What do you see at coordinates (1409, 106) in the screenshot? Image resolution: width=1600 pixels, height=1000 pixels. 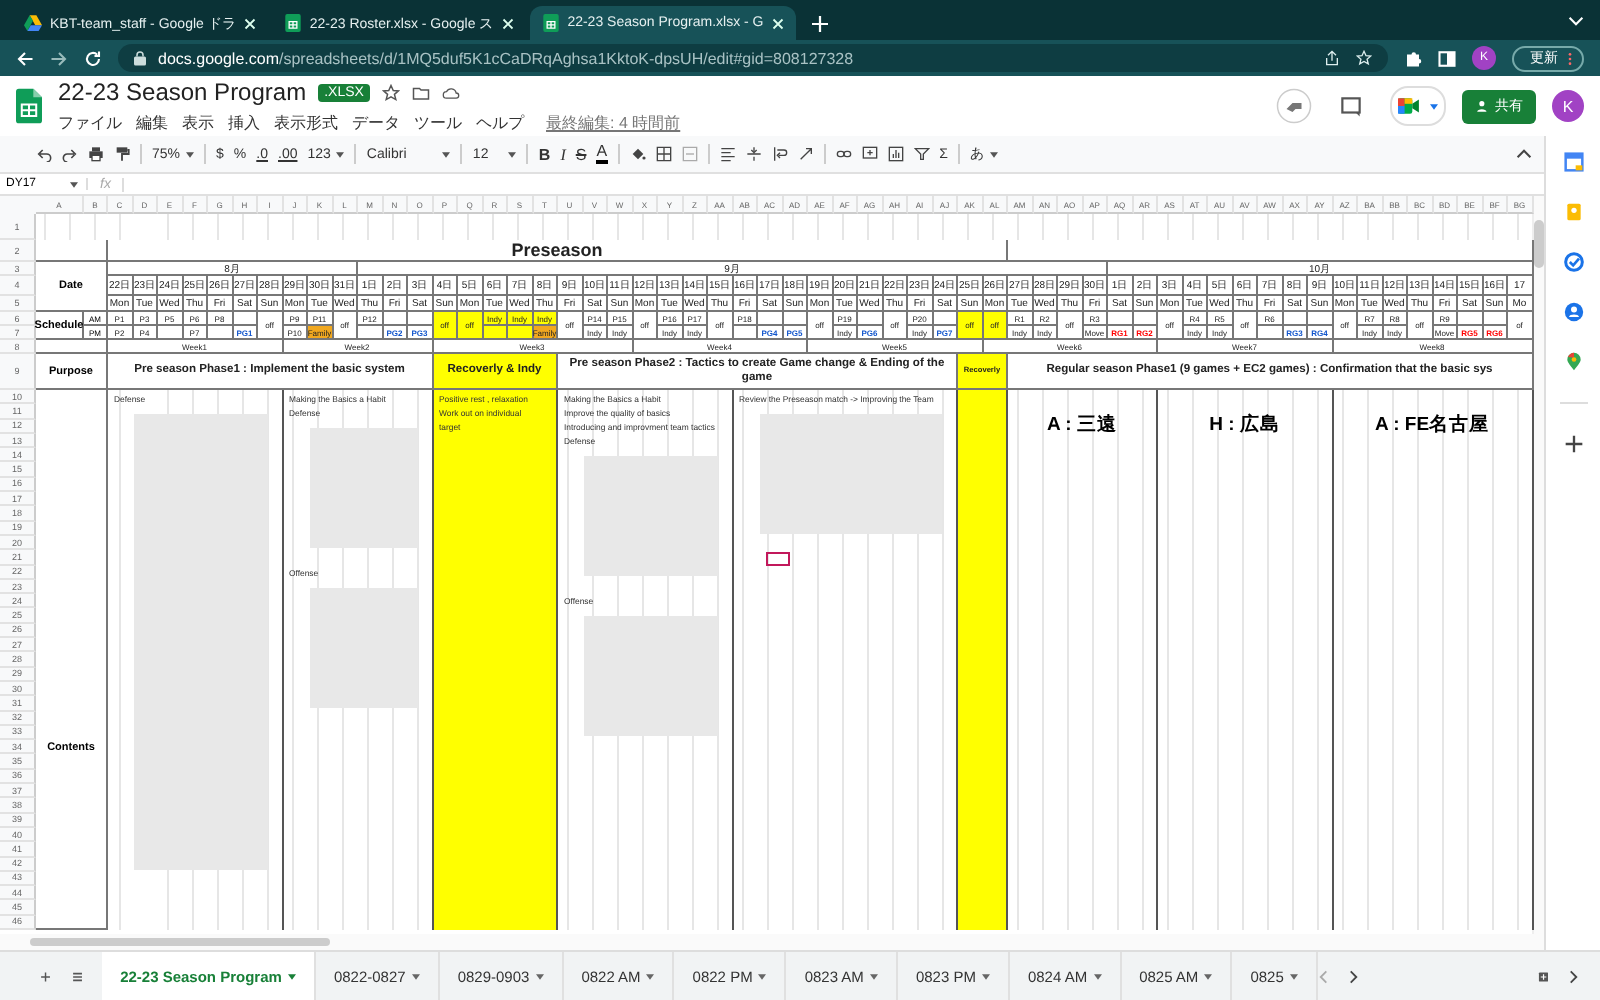 I see `video-camera-icon` at bounding box center [1409, 106].